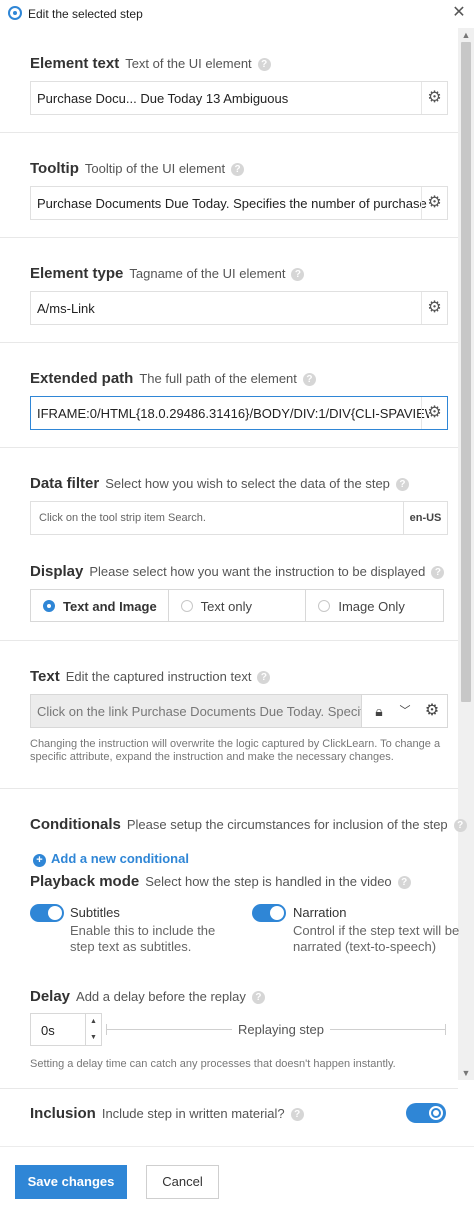 The width and height of the screenshot is (474, 1218). I want to click on increment-icon: ▲, so click(93, 1021).